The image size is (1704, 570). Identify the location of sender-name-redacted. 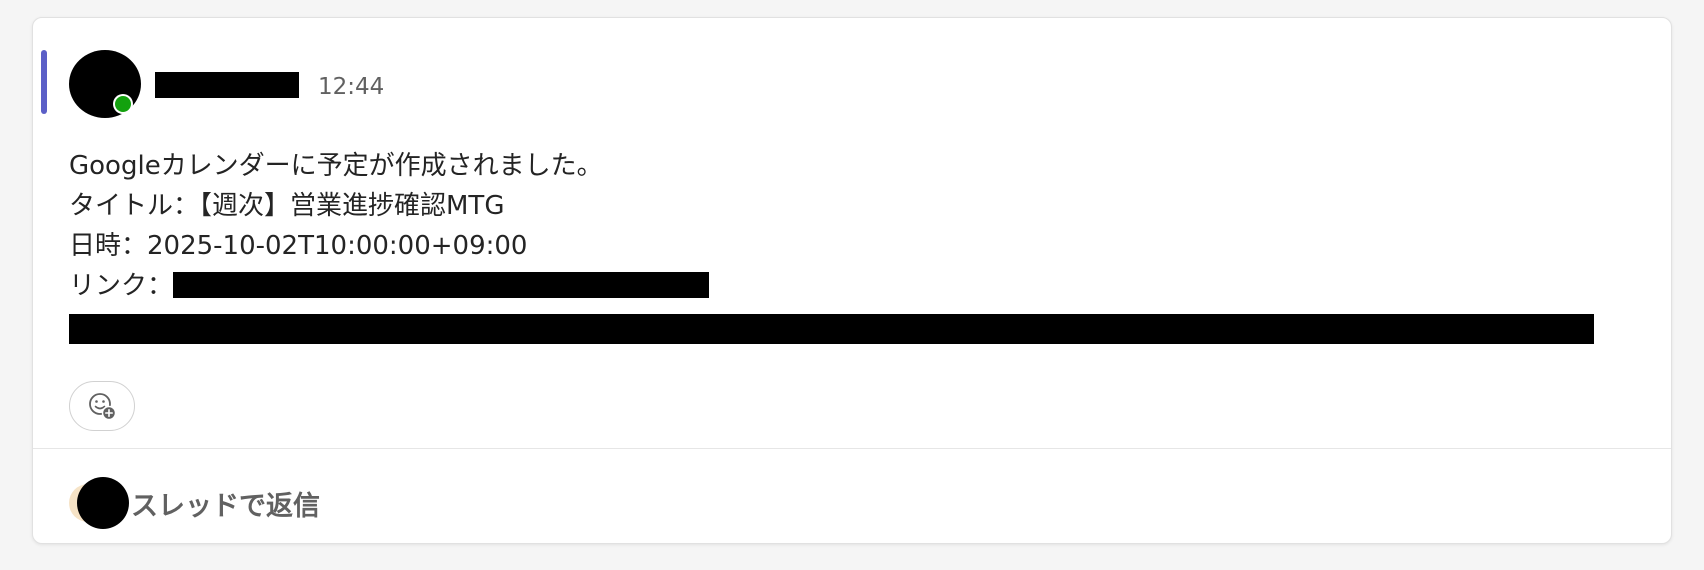
(227, 85).